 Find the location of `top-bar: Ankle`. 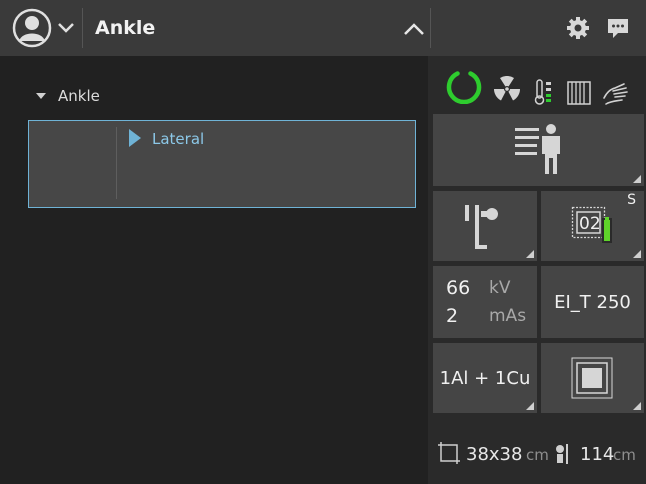

top-bar: Ankle is located at coordinates (323, 28).